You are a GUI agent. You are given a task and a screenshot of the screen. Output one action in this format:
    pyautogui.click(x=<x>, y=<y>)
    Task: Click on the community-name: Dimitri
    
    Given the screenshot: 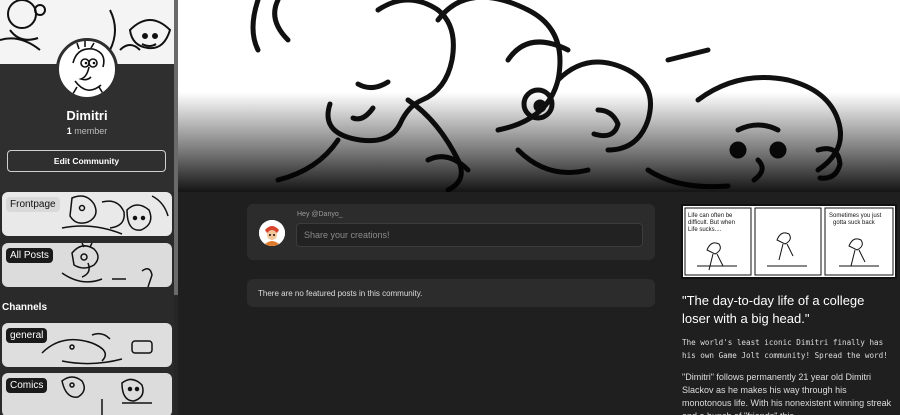 What is the action you would take?
    pyautogui.click(x=87, y=115)
    